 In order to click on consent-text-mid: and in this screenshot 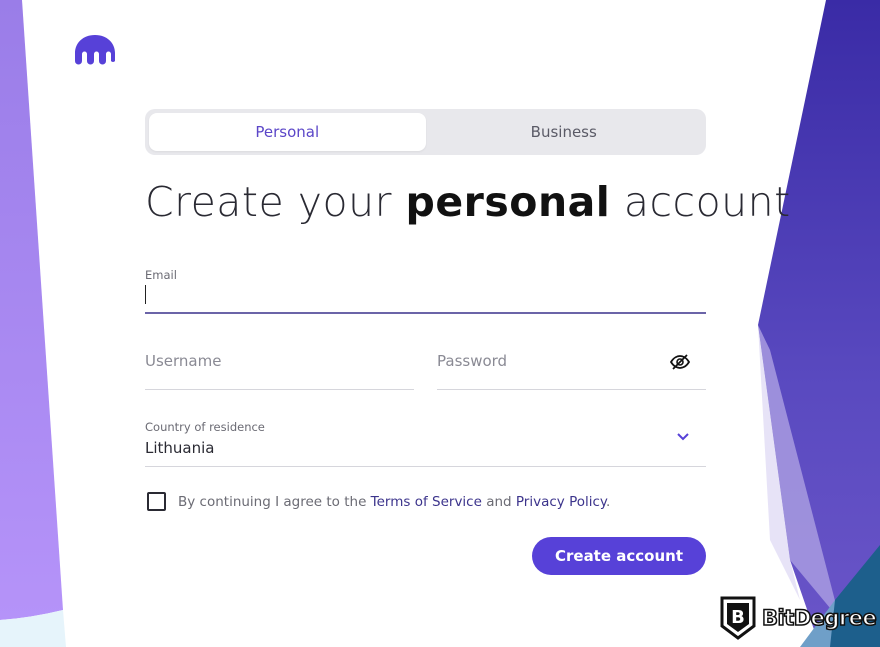, I will do `click(498, 501)`.